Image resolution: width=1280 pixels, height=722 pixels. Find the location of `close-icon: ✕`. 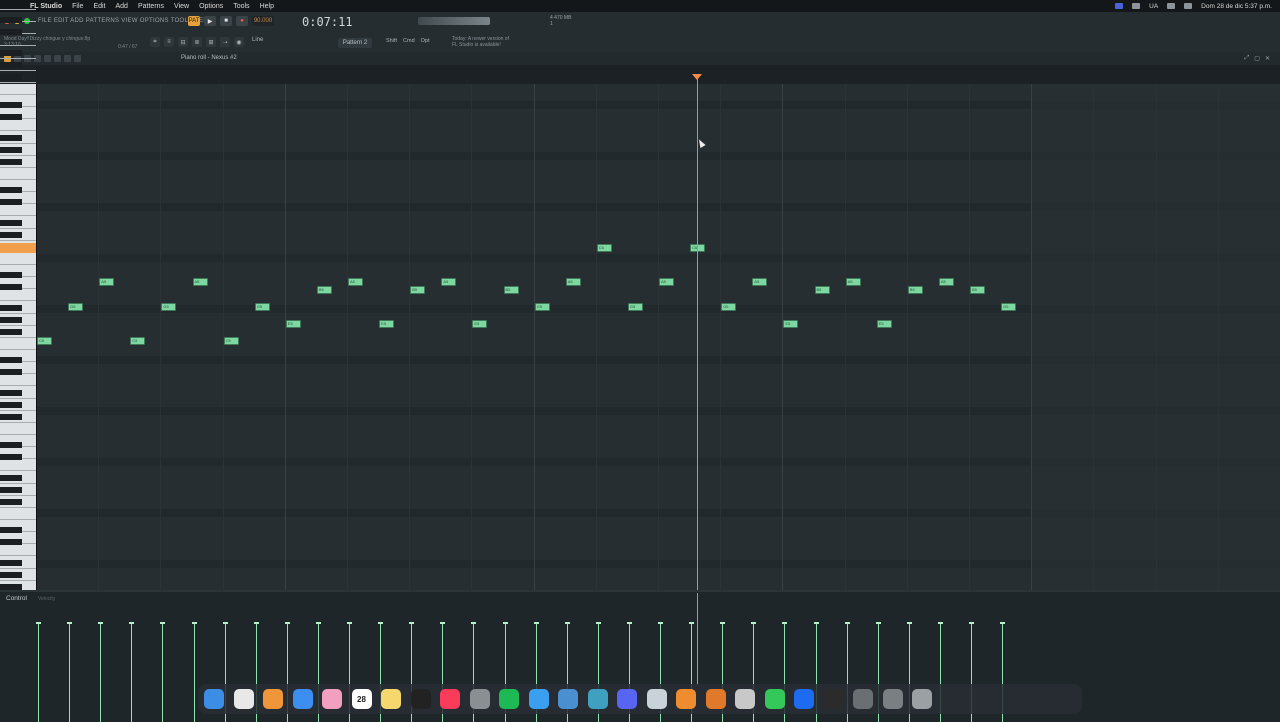

close-icon: ✕ is located at coordinates (1267, 58).